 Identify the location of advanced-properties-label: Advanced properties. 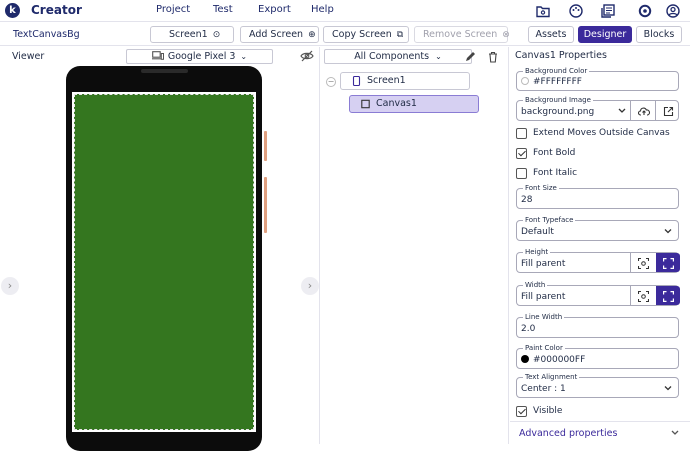
(568, 433).